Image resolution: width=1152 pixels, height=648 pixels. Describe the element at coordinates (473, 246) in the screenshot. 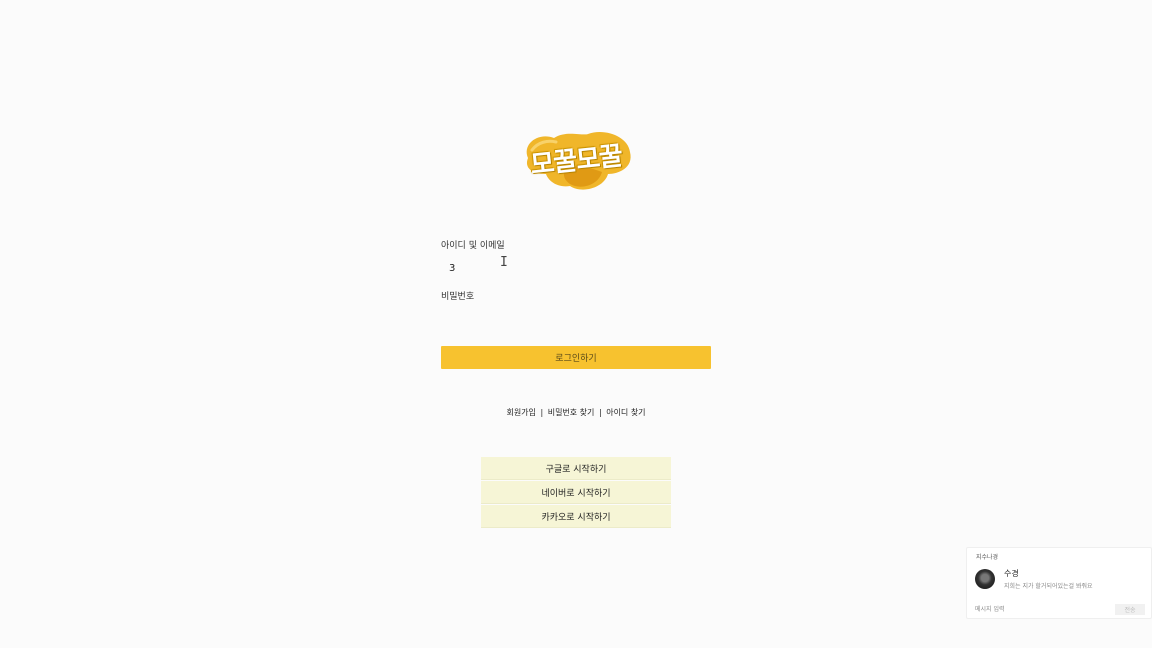

I see `id-label: 아이디 및 이메일` at that location.